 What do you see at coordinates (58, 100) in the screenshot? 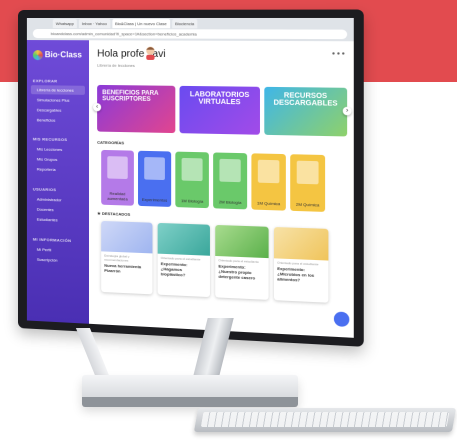
I see `sidebar-item-simulaciones: Simulaciones Plus` at bounding box center [58, 100].